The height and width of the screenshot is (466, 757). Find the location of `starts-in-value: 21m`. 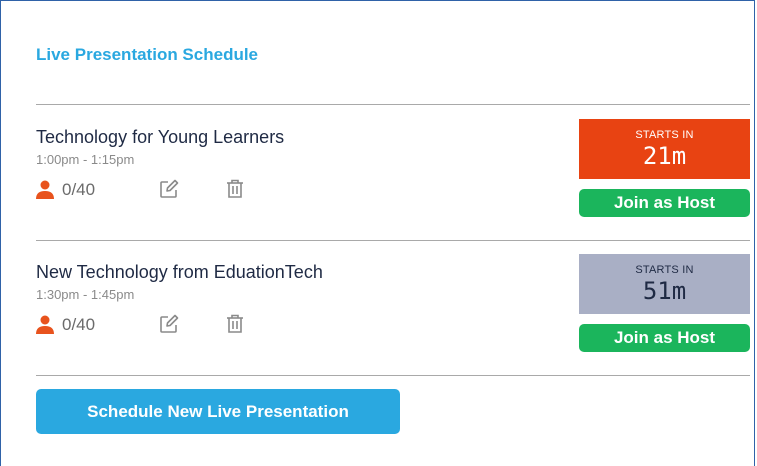

starts-in-value: 21m is located at coordinates (664, 156).